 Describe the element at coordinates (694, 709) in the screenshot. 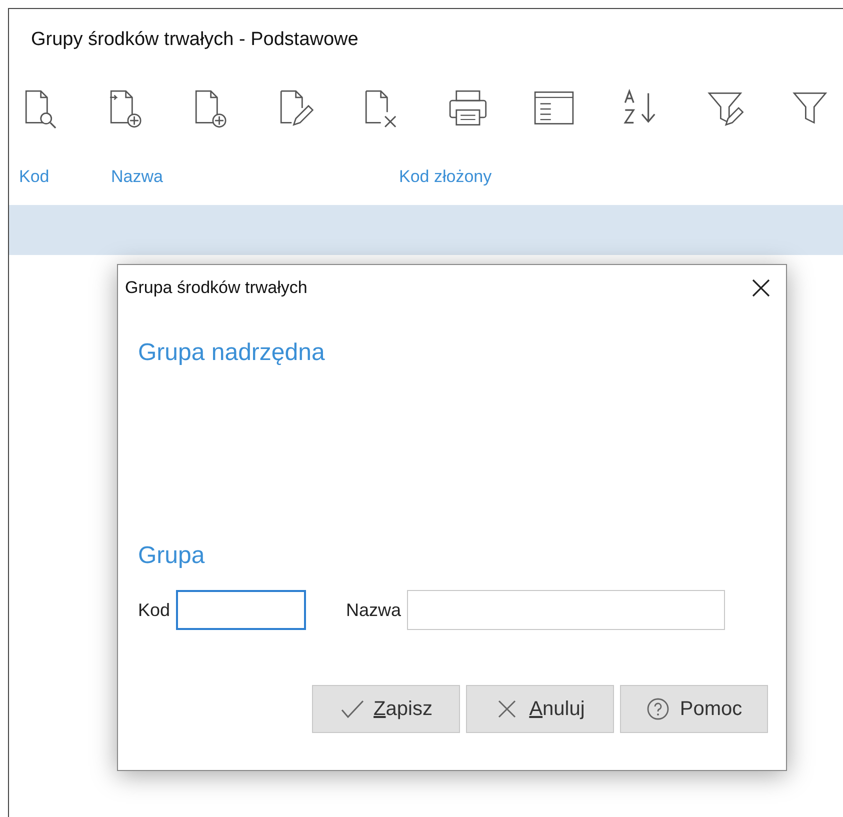

I see `help-button: Pomoc` at that location.